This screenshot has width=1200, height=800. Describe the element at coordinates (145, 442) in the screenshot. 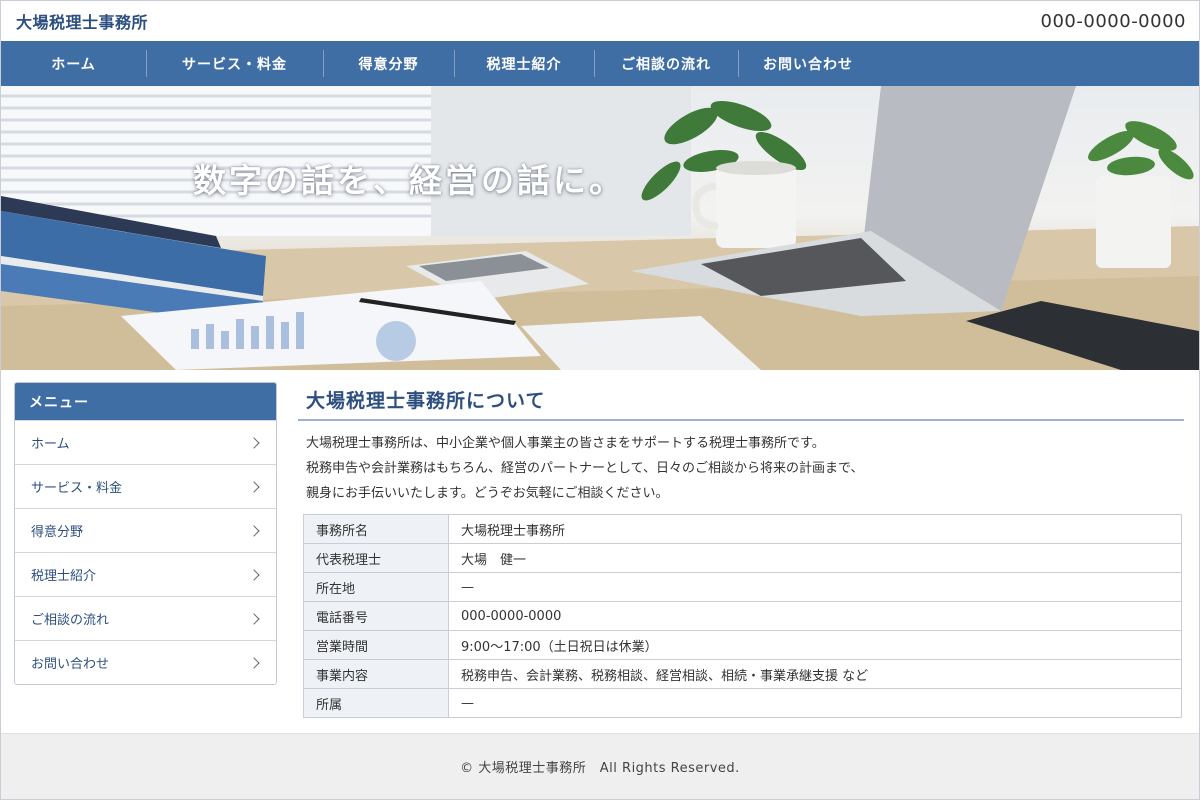

I see `sidebar-item-home: ホーム` at that location.